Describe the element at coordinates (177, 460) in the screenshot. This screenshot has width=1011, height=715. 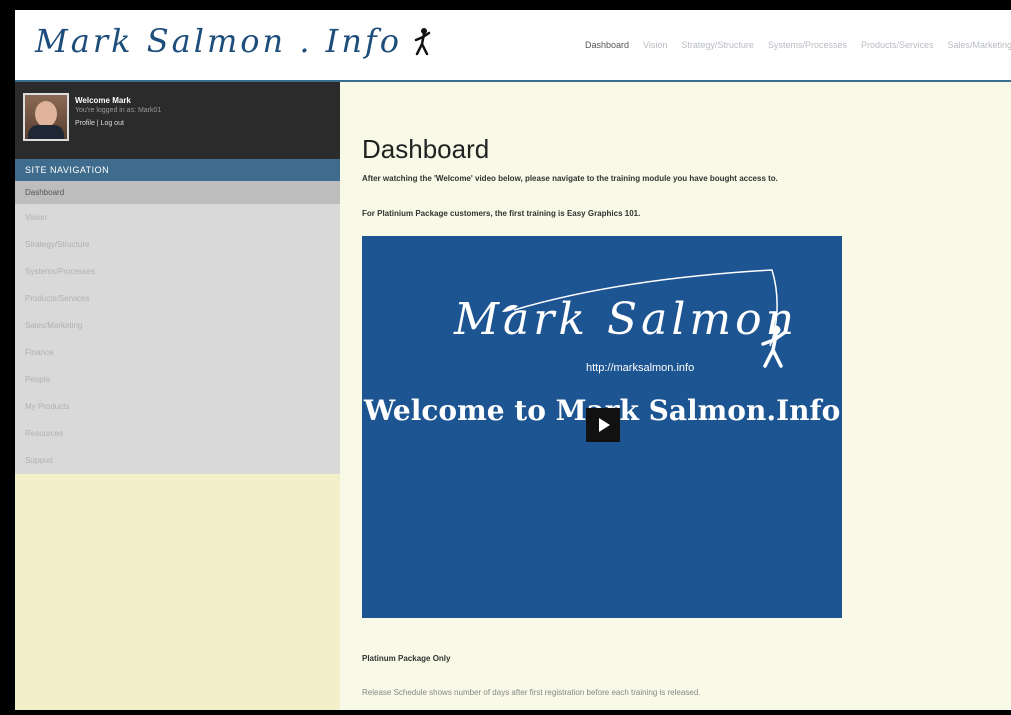
I see `sidebar-item-support: Support` at that location.